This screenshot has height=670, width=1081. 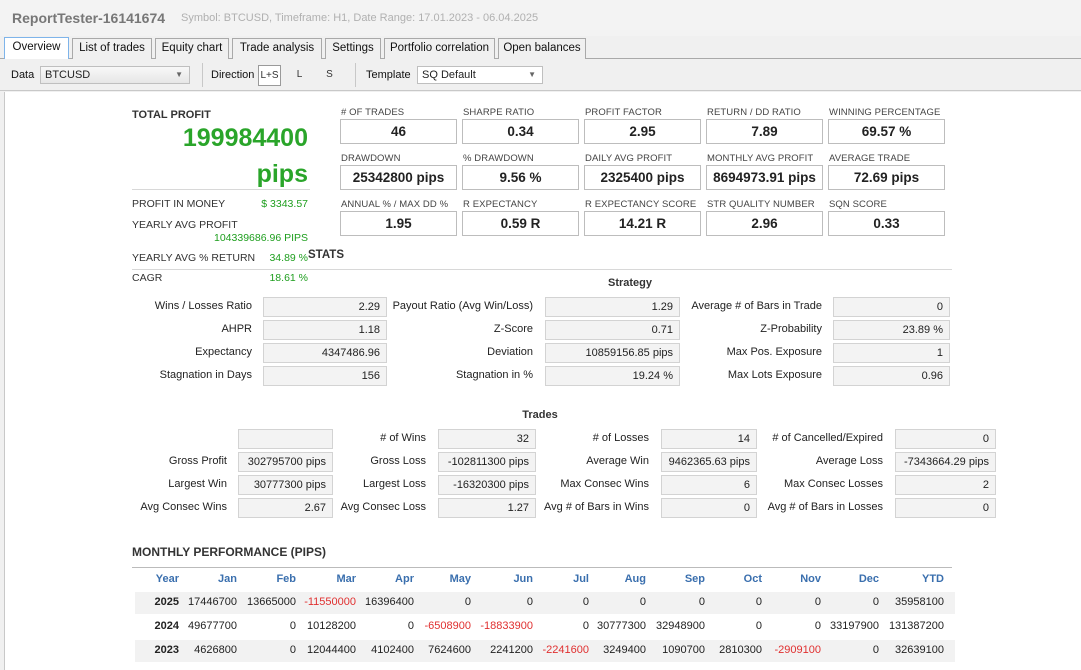 What do you see at coordinates (596, 507) in the screenshot?
I see `trade-label-avg-of-bars-in-wins: Avg # of Bars in Wins` at bounding box center [596, 507].